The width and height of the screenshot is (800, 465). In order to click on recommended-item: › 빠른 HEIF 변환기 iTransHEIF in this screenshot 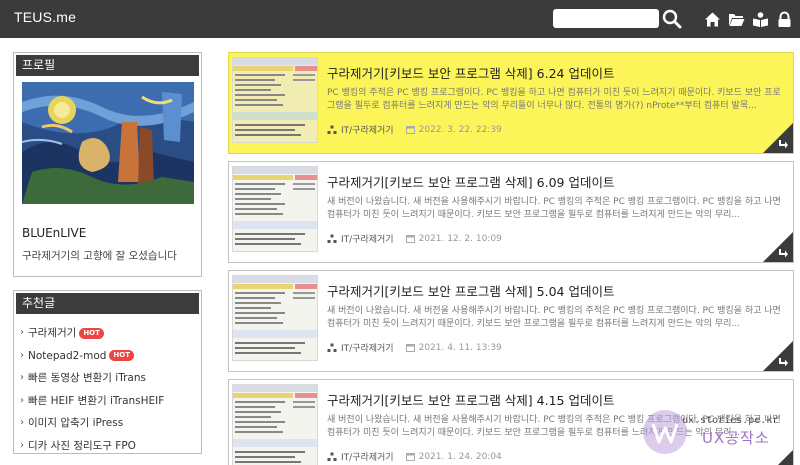, I will do `click(110, 401)`.